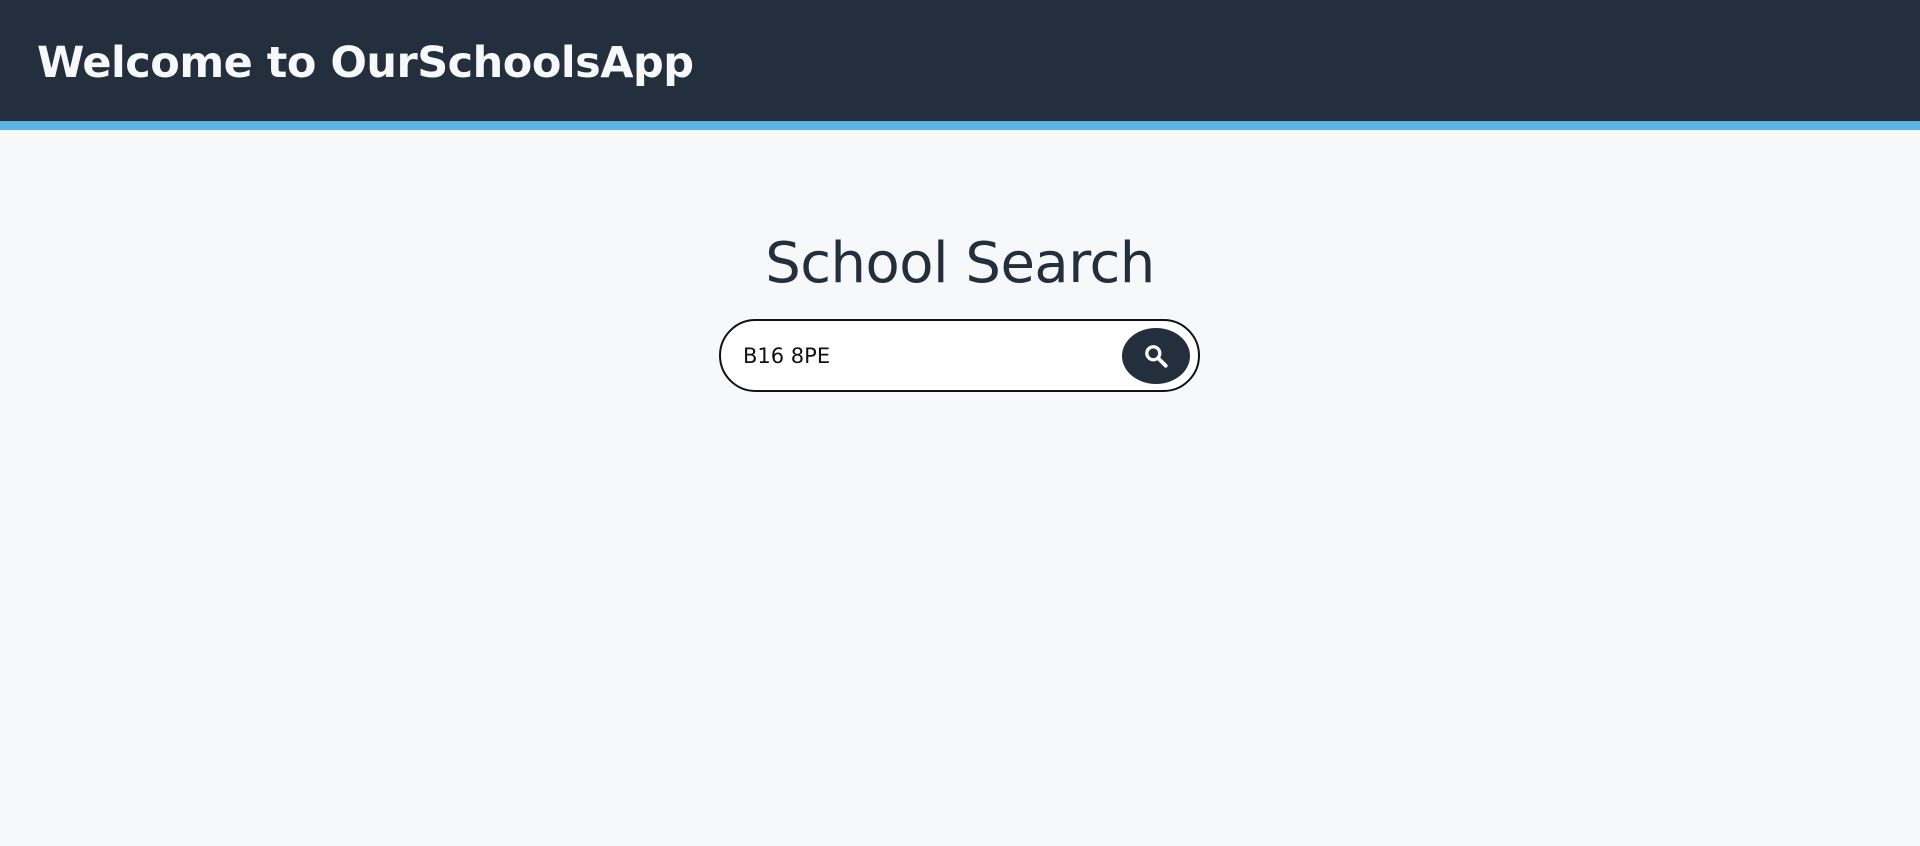 This screenshot has height=846, width=1920. I want to click on search-icon, so click(1156, 356).